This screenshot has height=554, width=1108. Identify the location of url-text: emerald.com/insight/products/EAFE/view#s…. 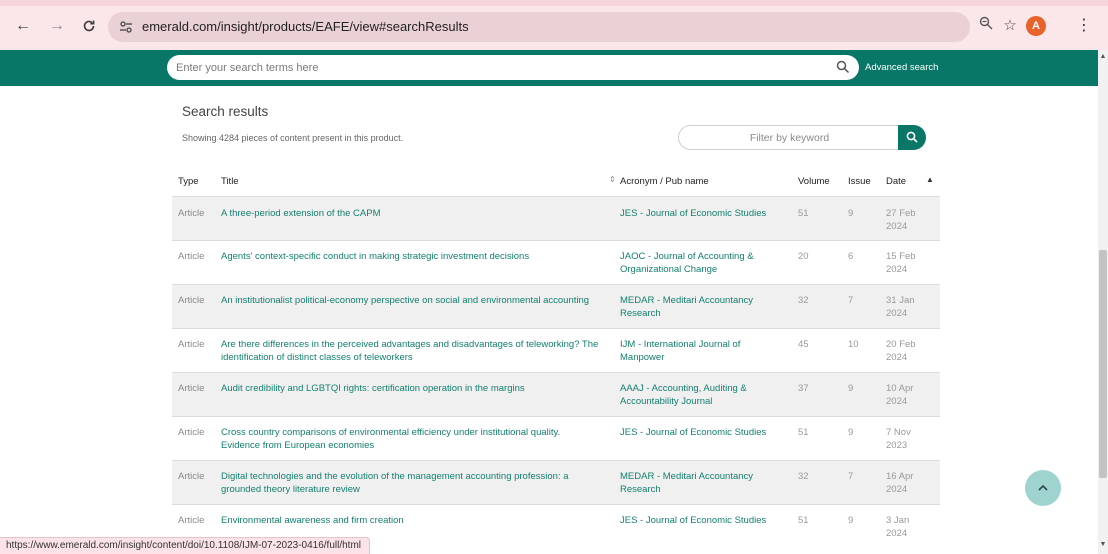
(305, 26).